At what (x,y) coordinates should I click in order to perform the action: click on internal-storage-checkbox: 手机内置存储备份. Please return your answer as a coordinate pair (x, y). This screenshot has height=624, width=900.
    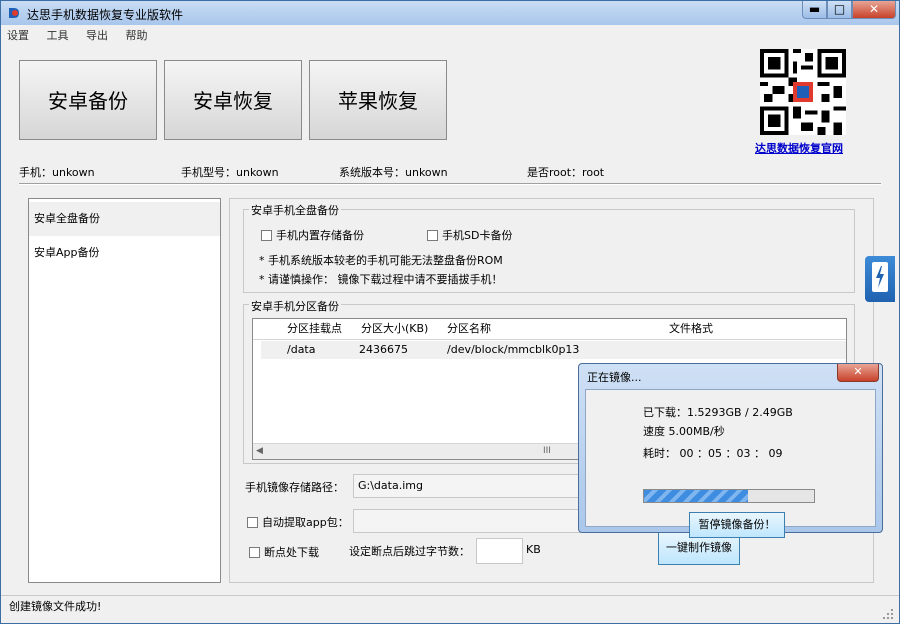
    Looking at the image, I should click on (312, 235).